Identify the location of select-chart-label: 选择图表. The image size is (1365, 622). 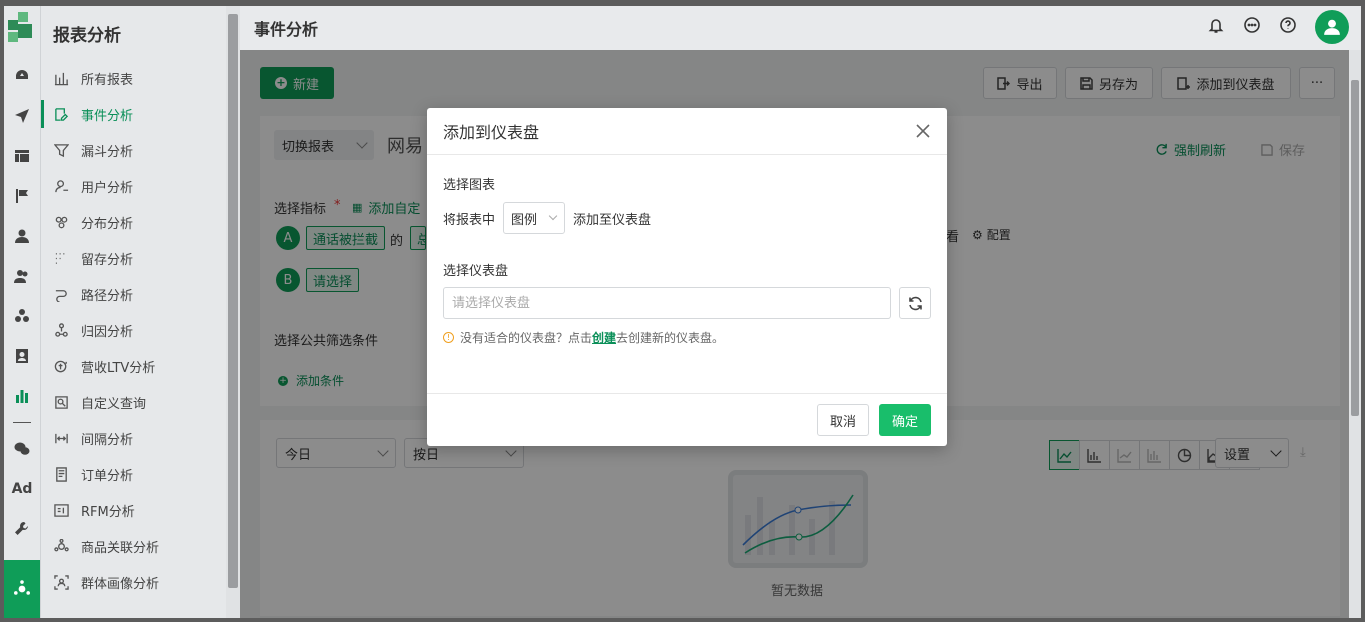
(469, 185).